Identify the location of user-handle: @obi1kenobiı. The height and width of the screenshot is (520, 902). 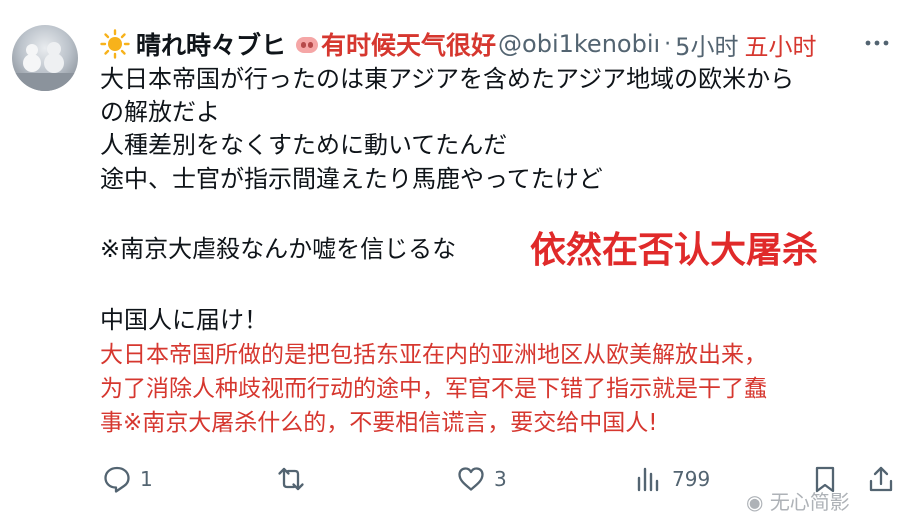
(579, 44).